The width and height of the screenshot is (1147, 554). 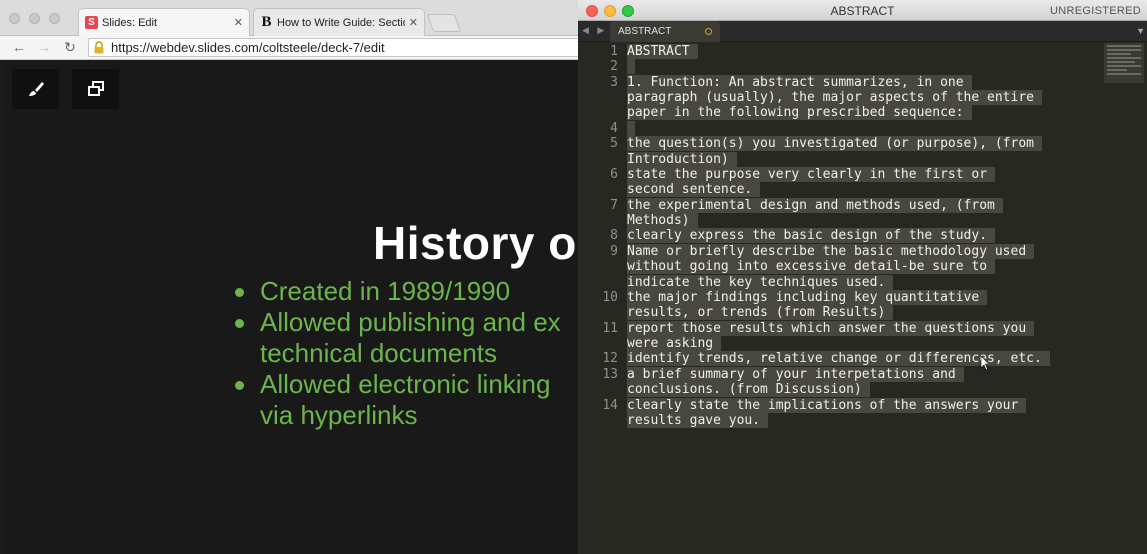 I want to click on selected-text: Methods), so click(x=662, y=221).